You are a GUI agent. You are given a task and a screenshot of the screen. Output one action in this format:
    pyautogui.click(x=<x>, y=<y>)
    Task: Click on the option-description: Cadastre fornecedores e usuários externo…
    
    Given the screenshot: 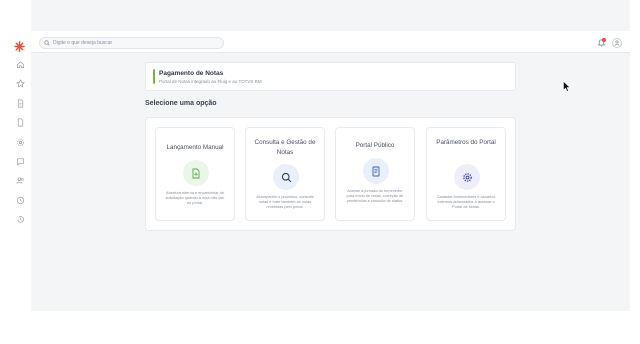 What is the action you would take?
    pyautogui.click(x=466, y=201)
    